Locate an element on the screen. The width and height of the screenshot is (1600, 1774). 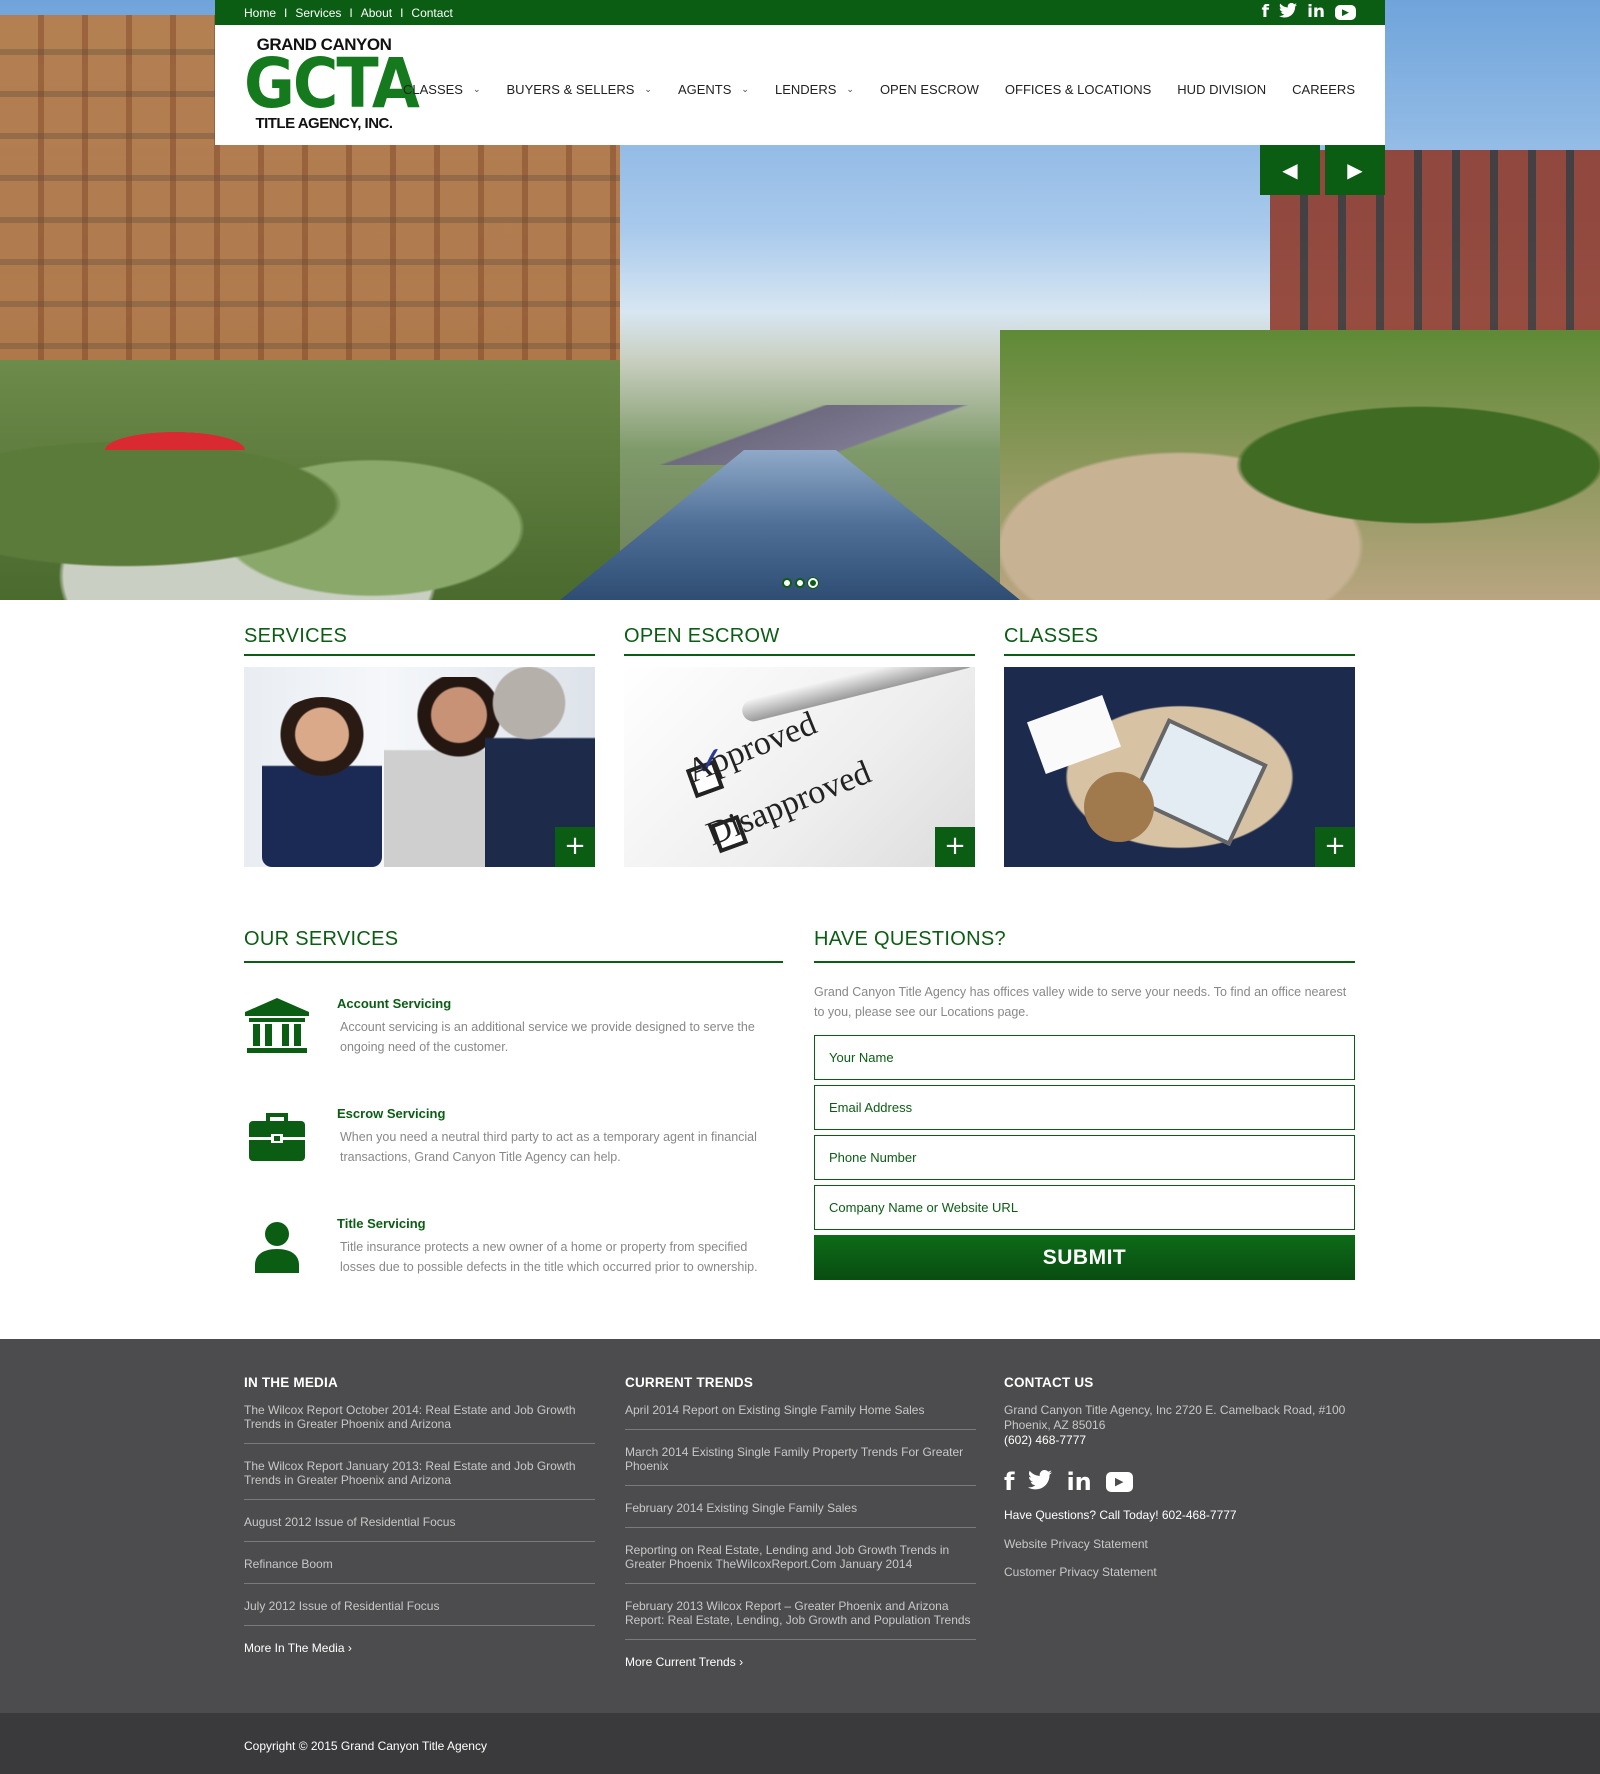
card-open-escrow: OPEN ESCROW ✓ Approved Disapproved + is located at coordinates (799, 746).